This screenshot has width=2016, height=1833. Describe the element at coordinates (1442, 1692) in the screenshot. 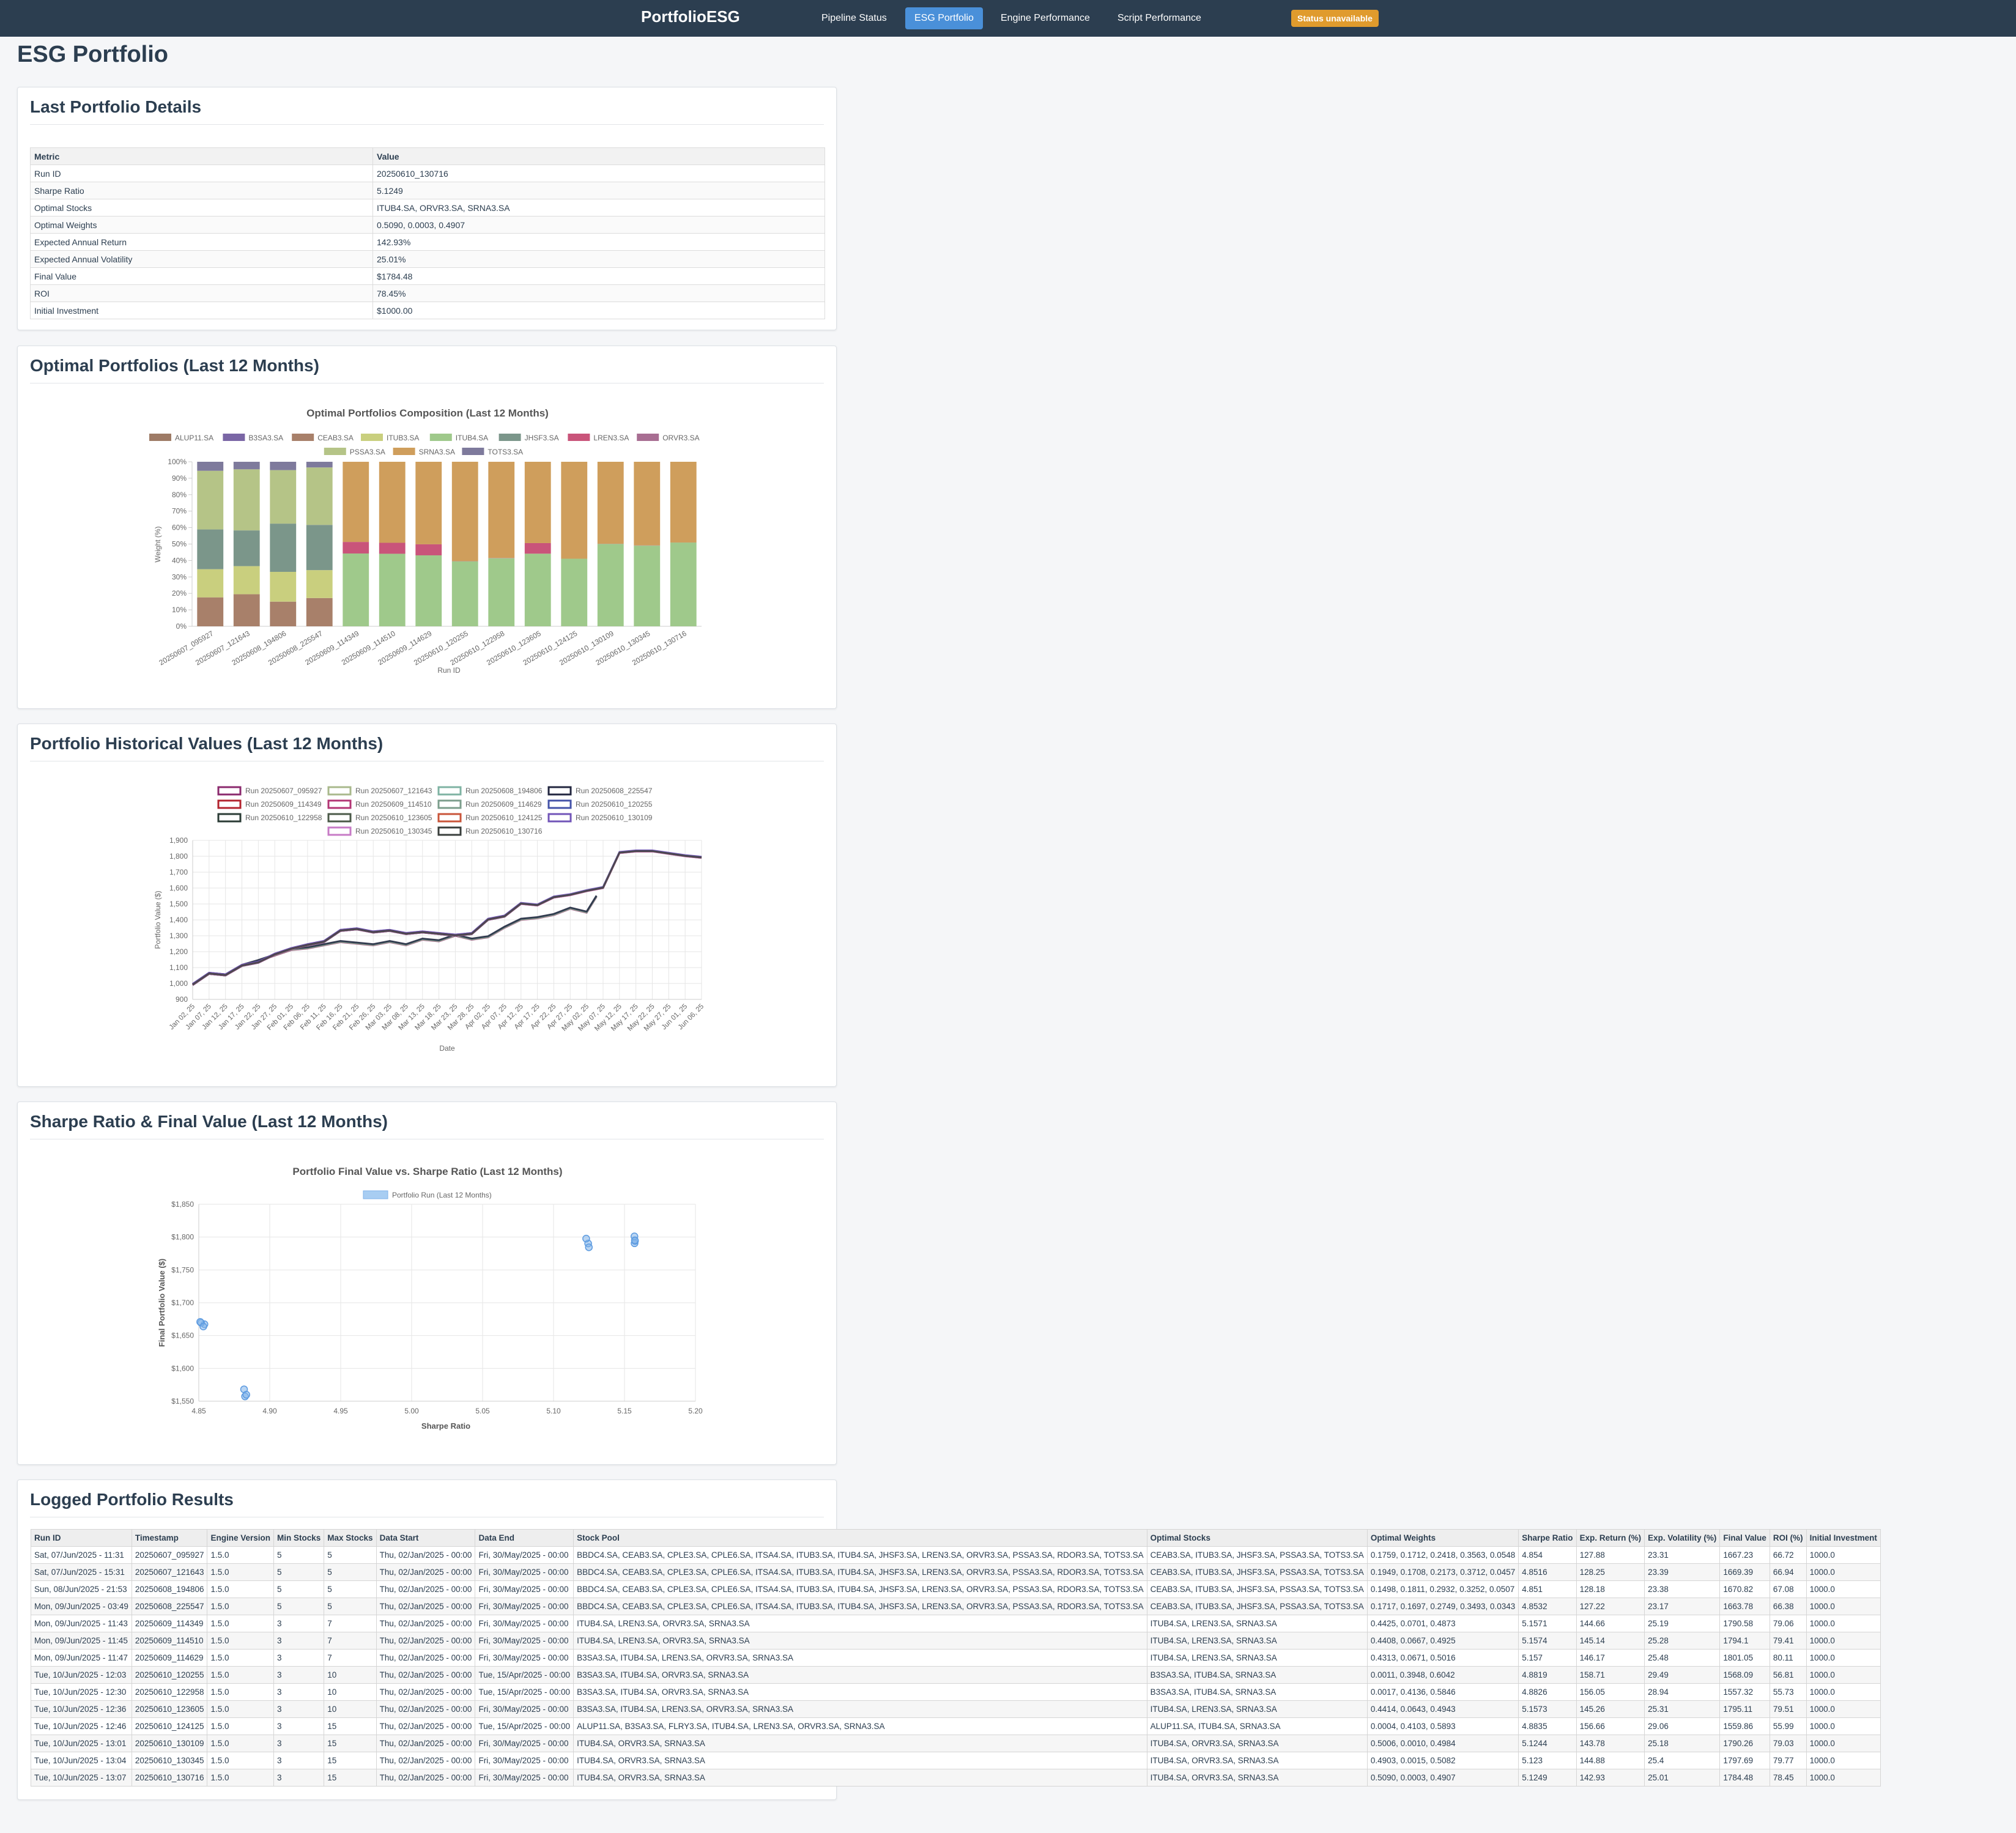

I see `table-cell: 0.0017, 0.4136, 0.5846` at that location.